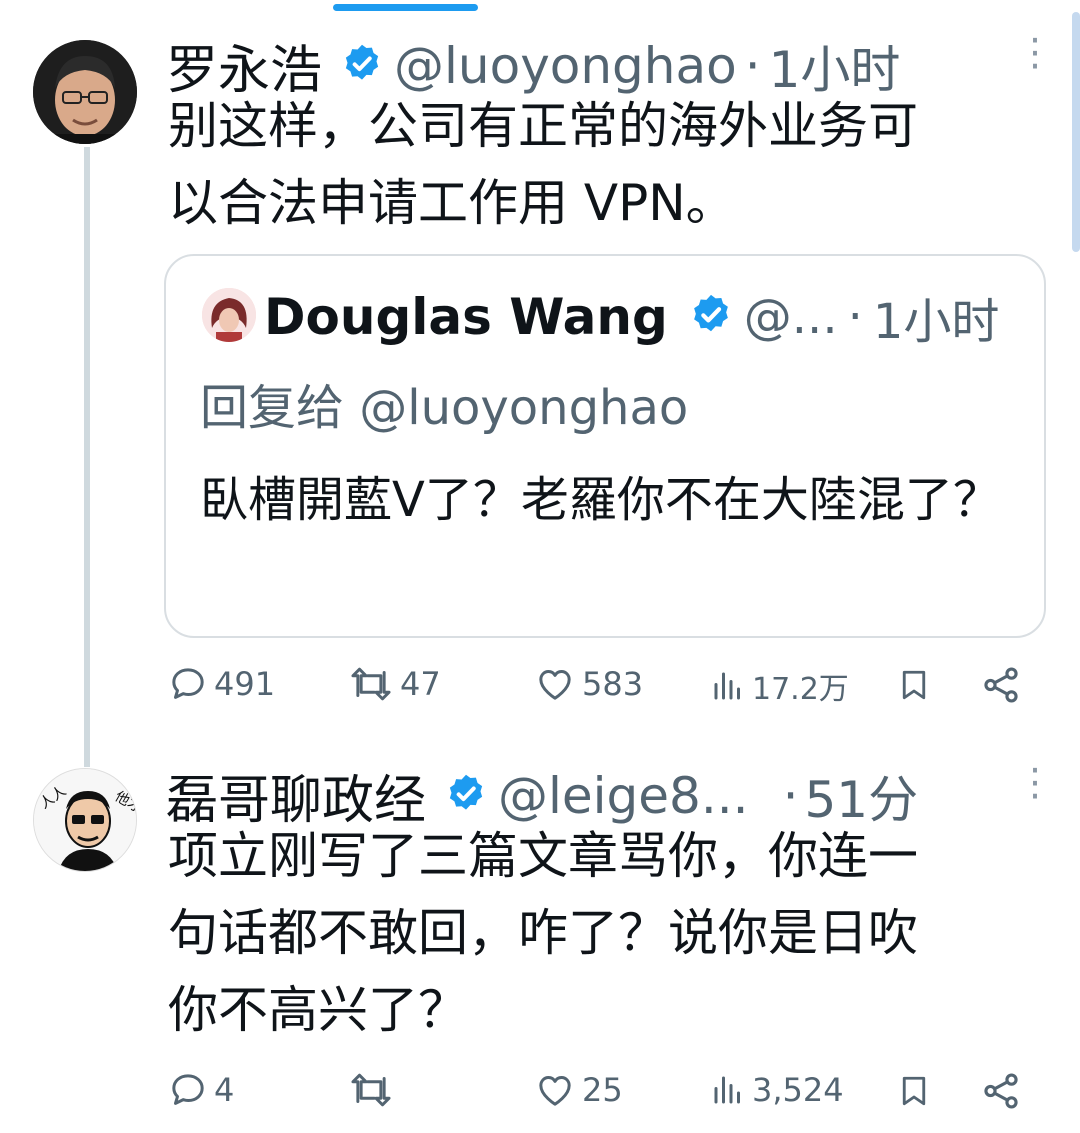  I want to click on like-button: 583, so click(588, 684).